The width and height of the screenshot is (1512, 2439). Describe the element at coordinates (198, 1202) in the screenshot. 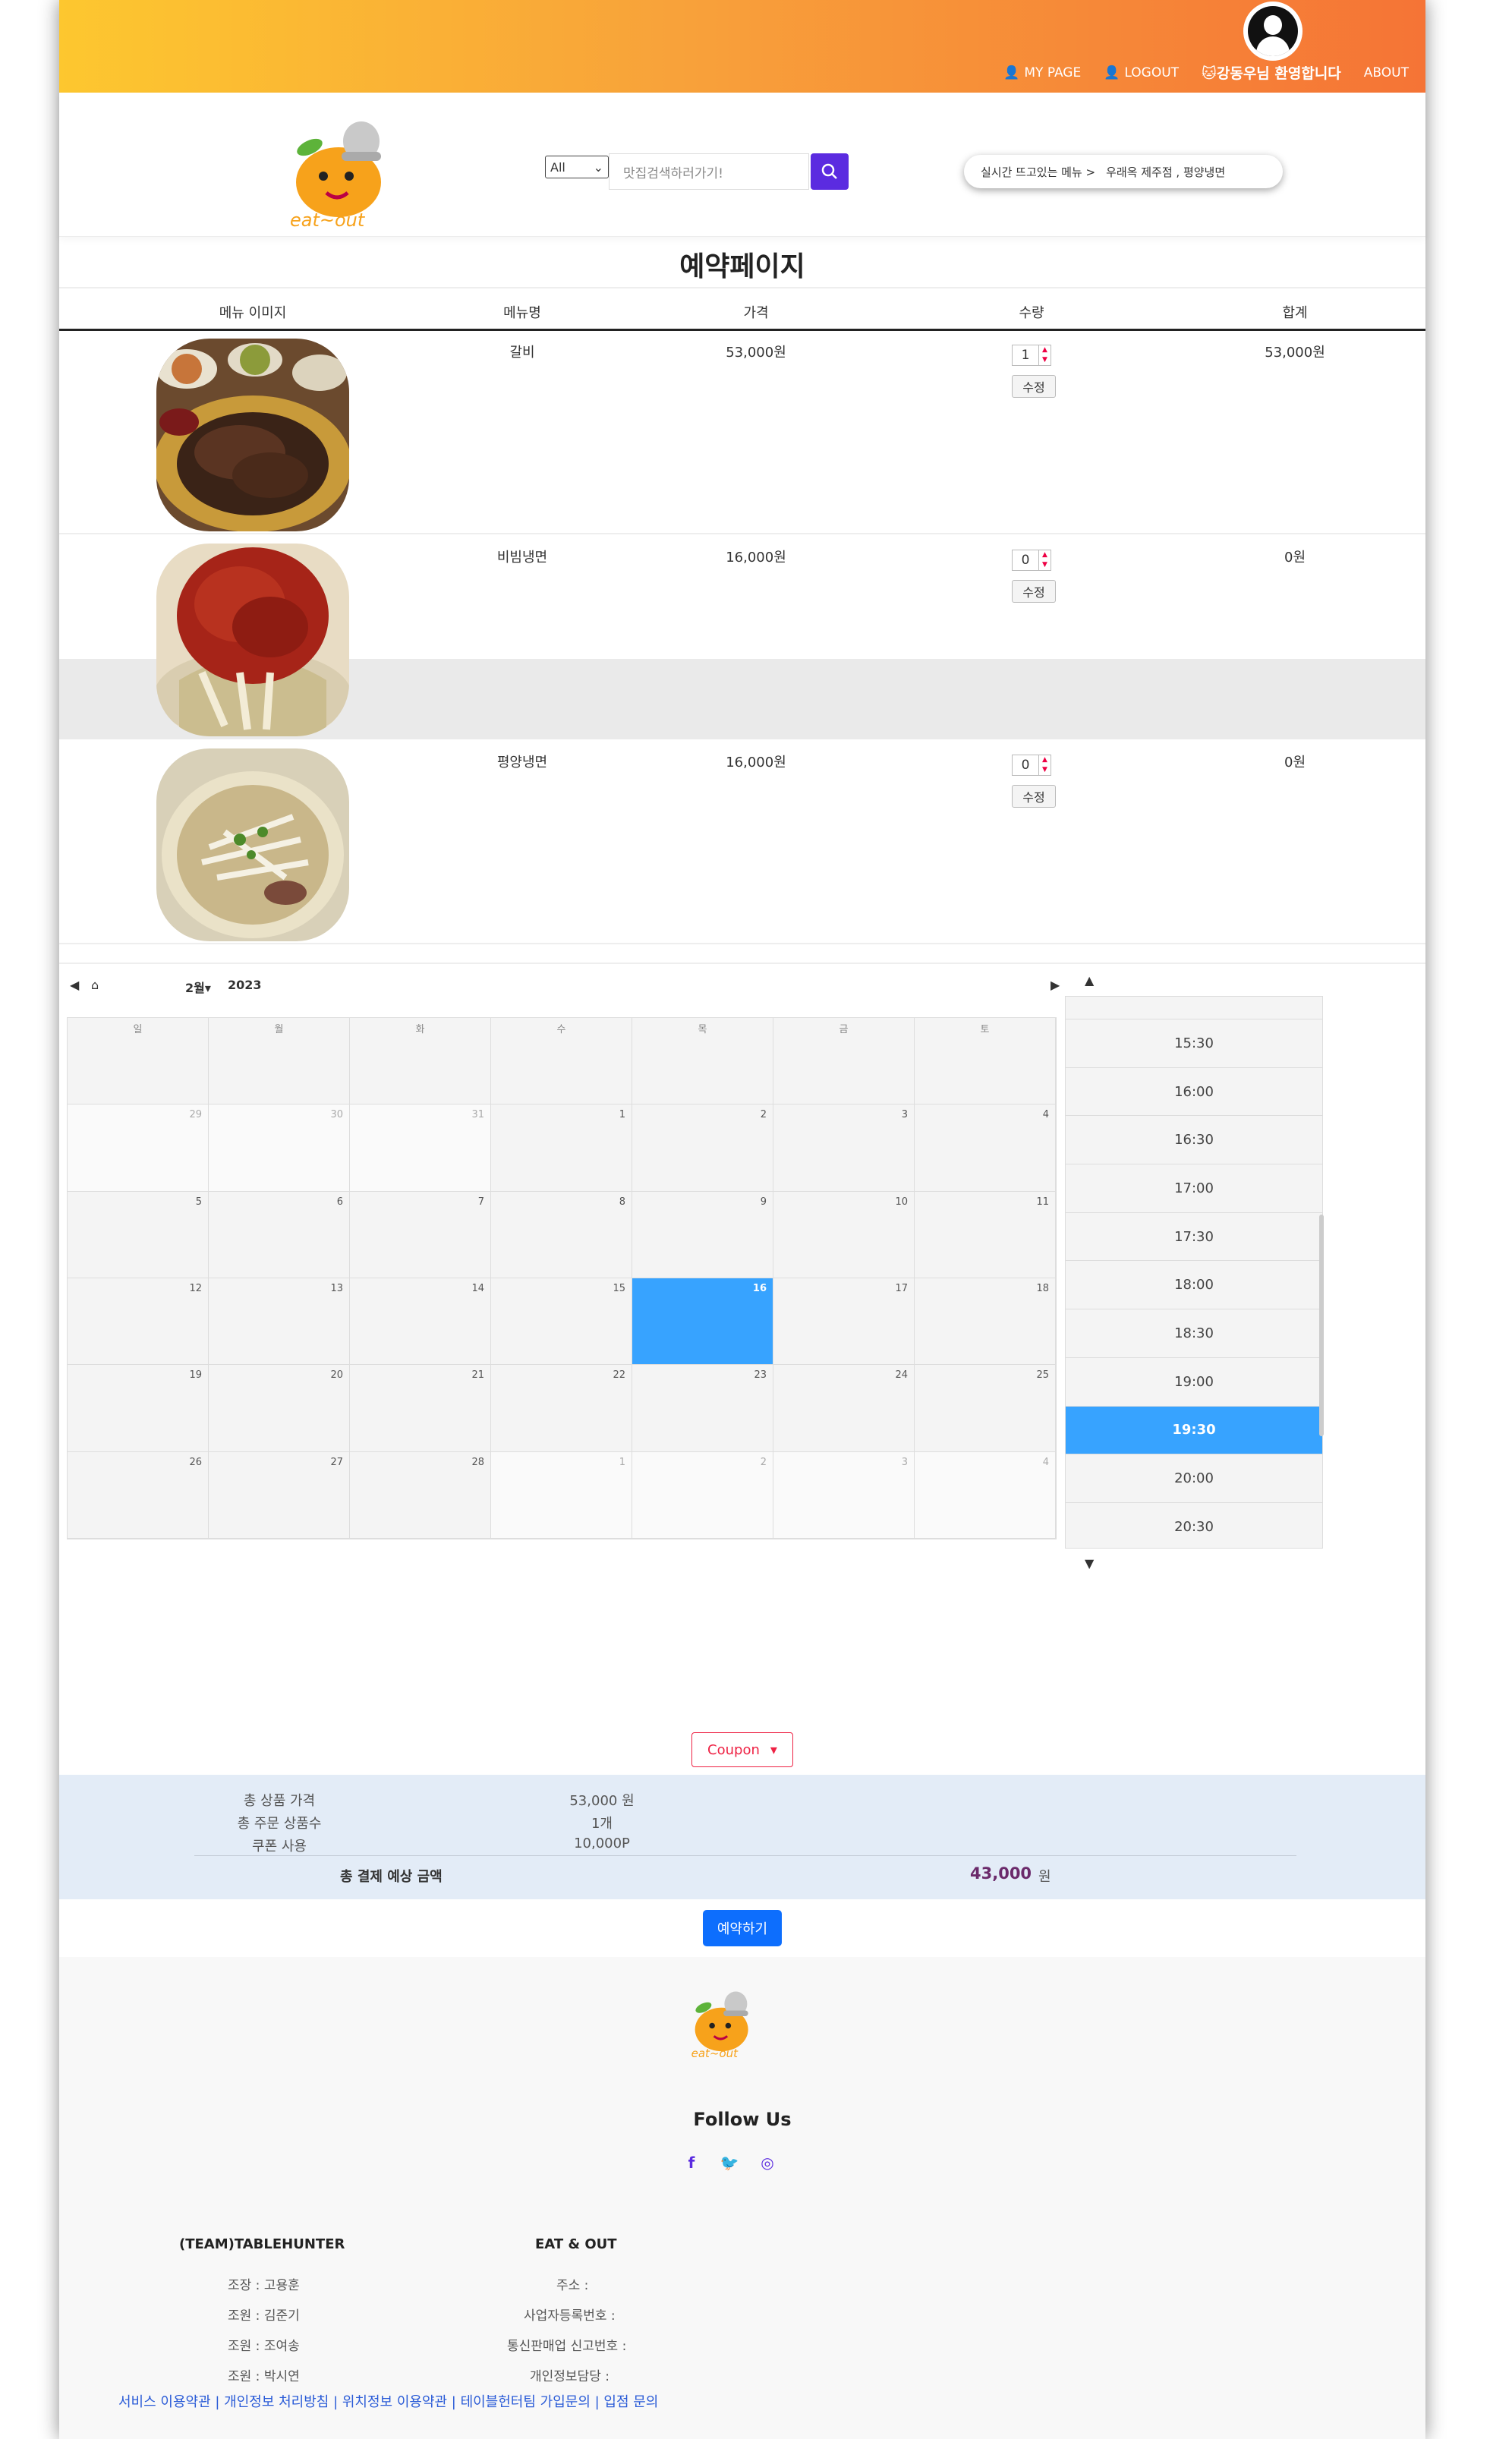

I see `calendar-day-number: 5` at that location.